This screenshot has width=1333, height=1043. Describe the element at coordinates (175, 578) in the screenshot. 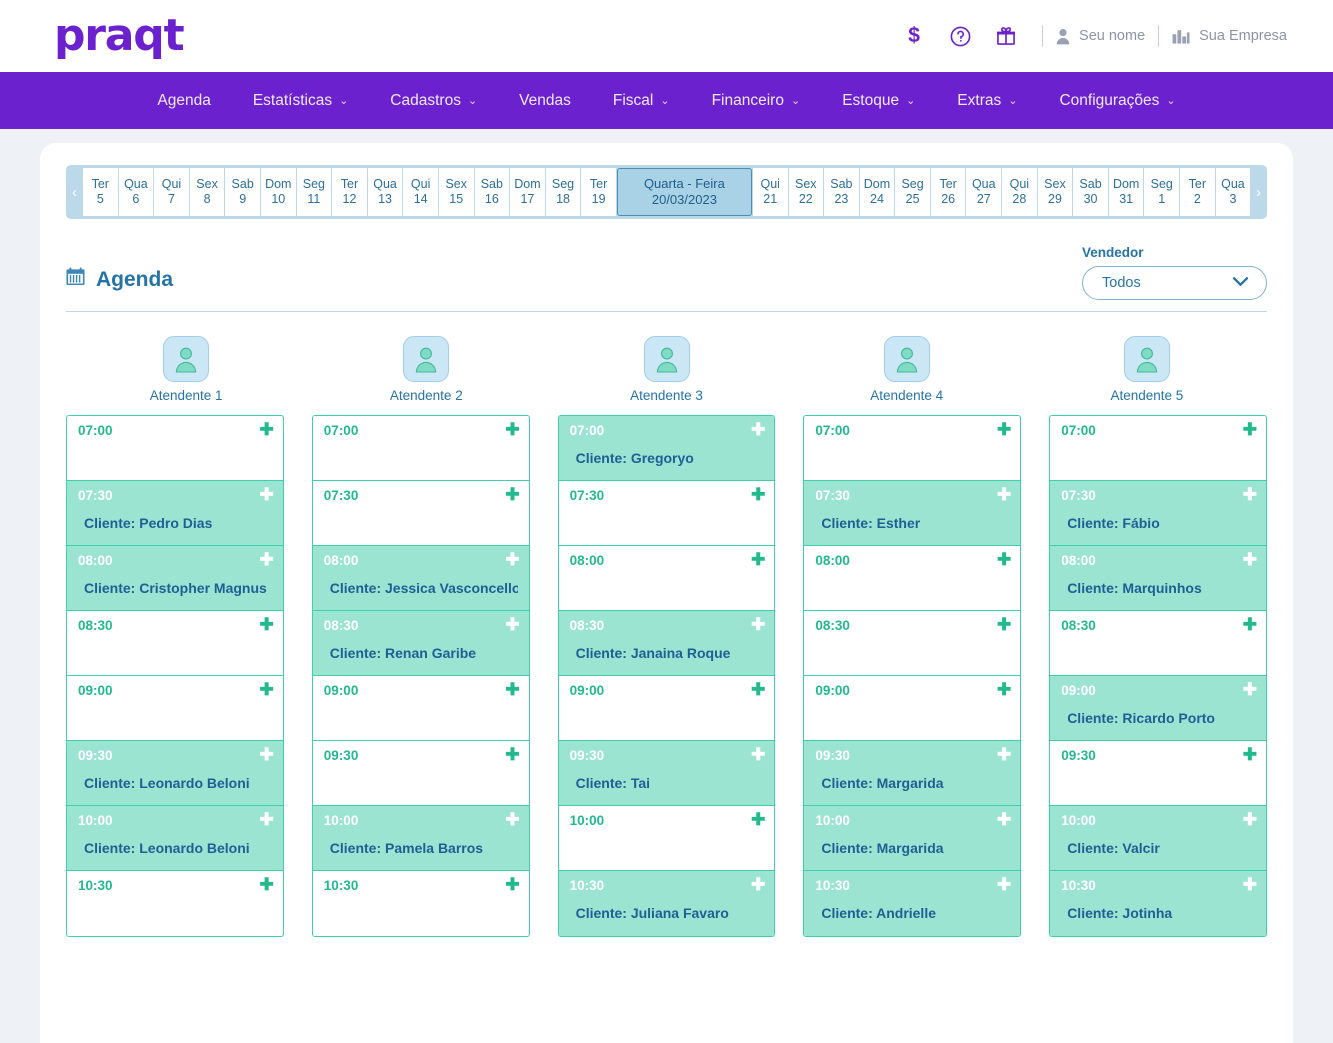

I see `appointment-slot-booked: 08:00 ✚ Cliente: Cristopher Magnus` at that location.